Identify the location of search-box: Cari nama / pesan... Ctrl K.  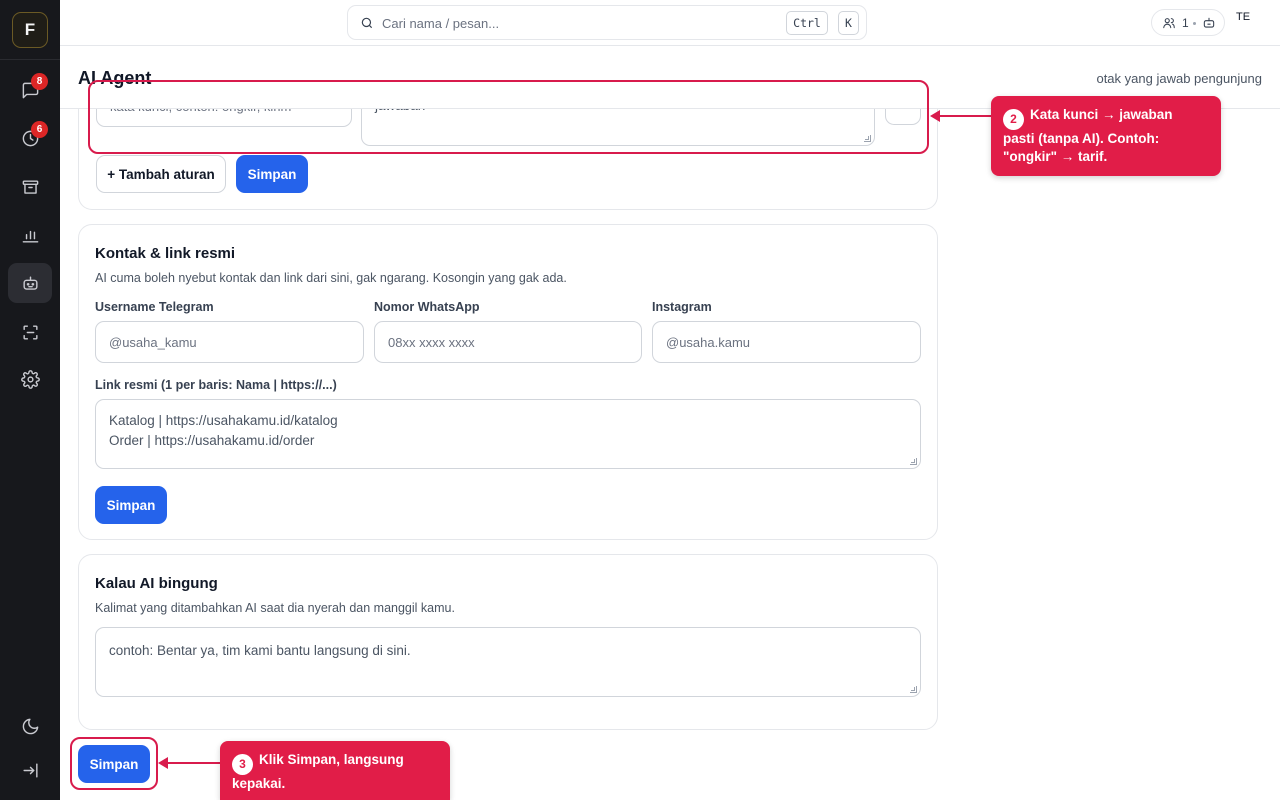
(607, 22).